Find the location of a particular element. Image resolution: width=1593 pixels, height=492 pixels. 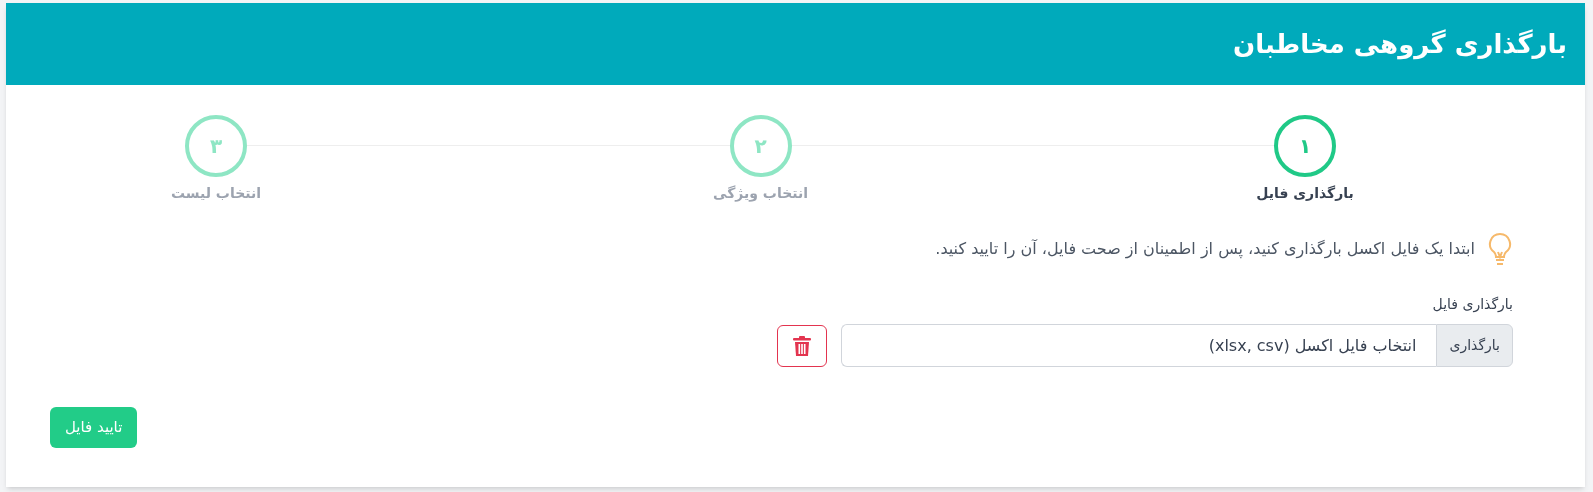

delete-button is located at coordinates (802, 345).